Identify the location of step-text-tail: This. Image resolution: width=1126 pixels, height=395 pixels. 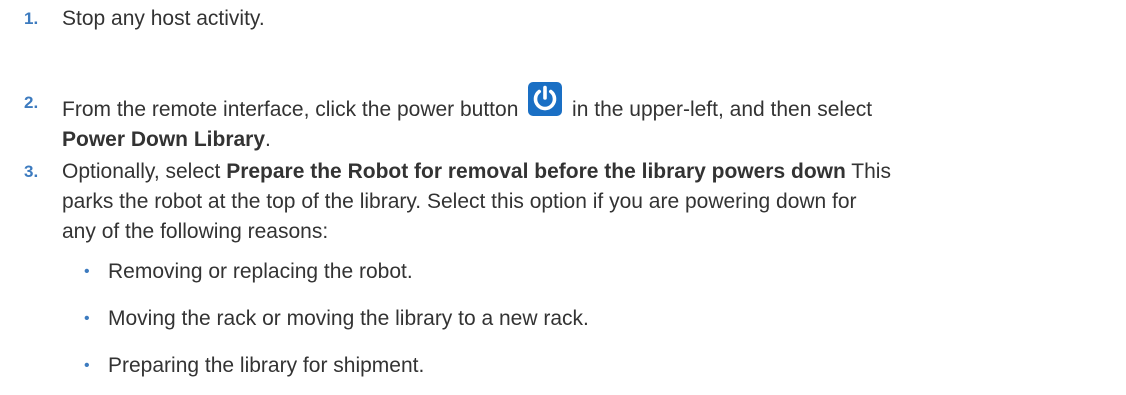
(868, 171).